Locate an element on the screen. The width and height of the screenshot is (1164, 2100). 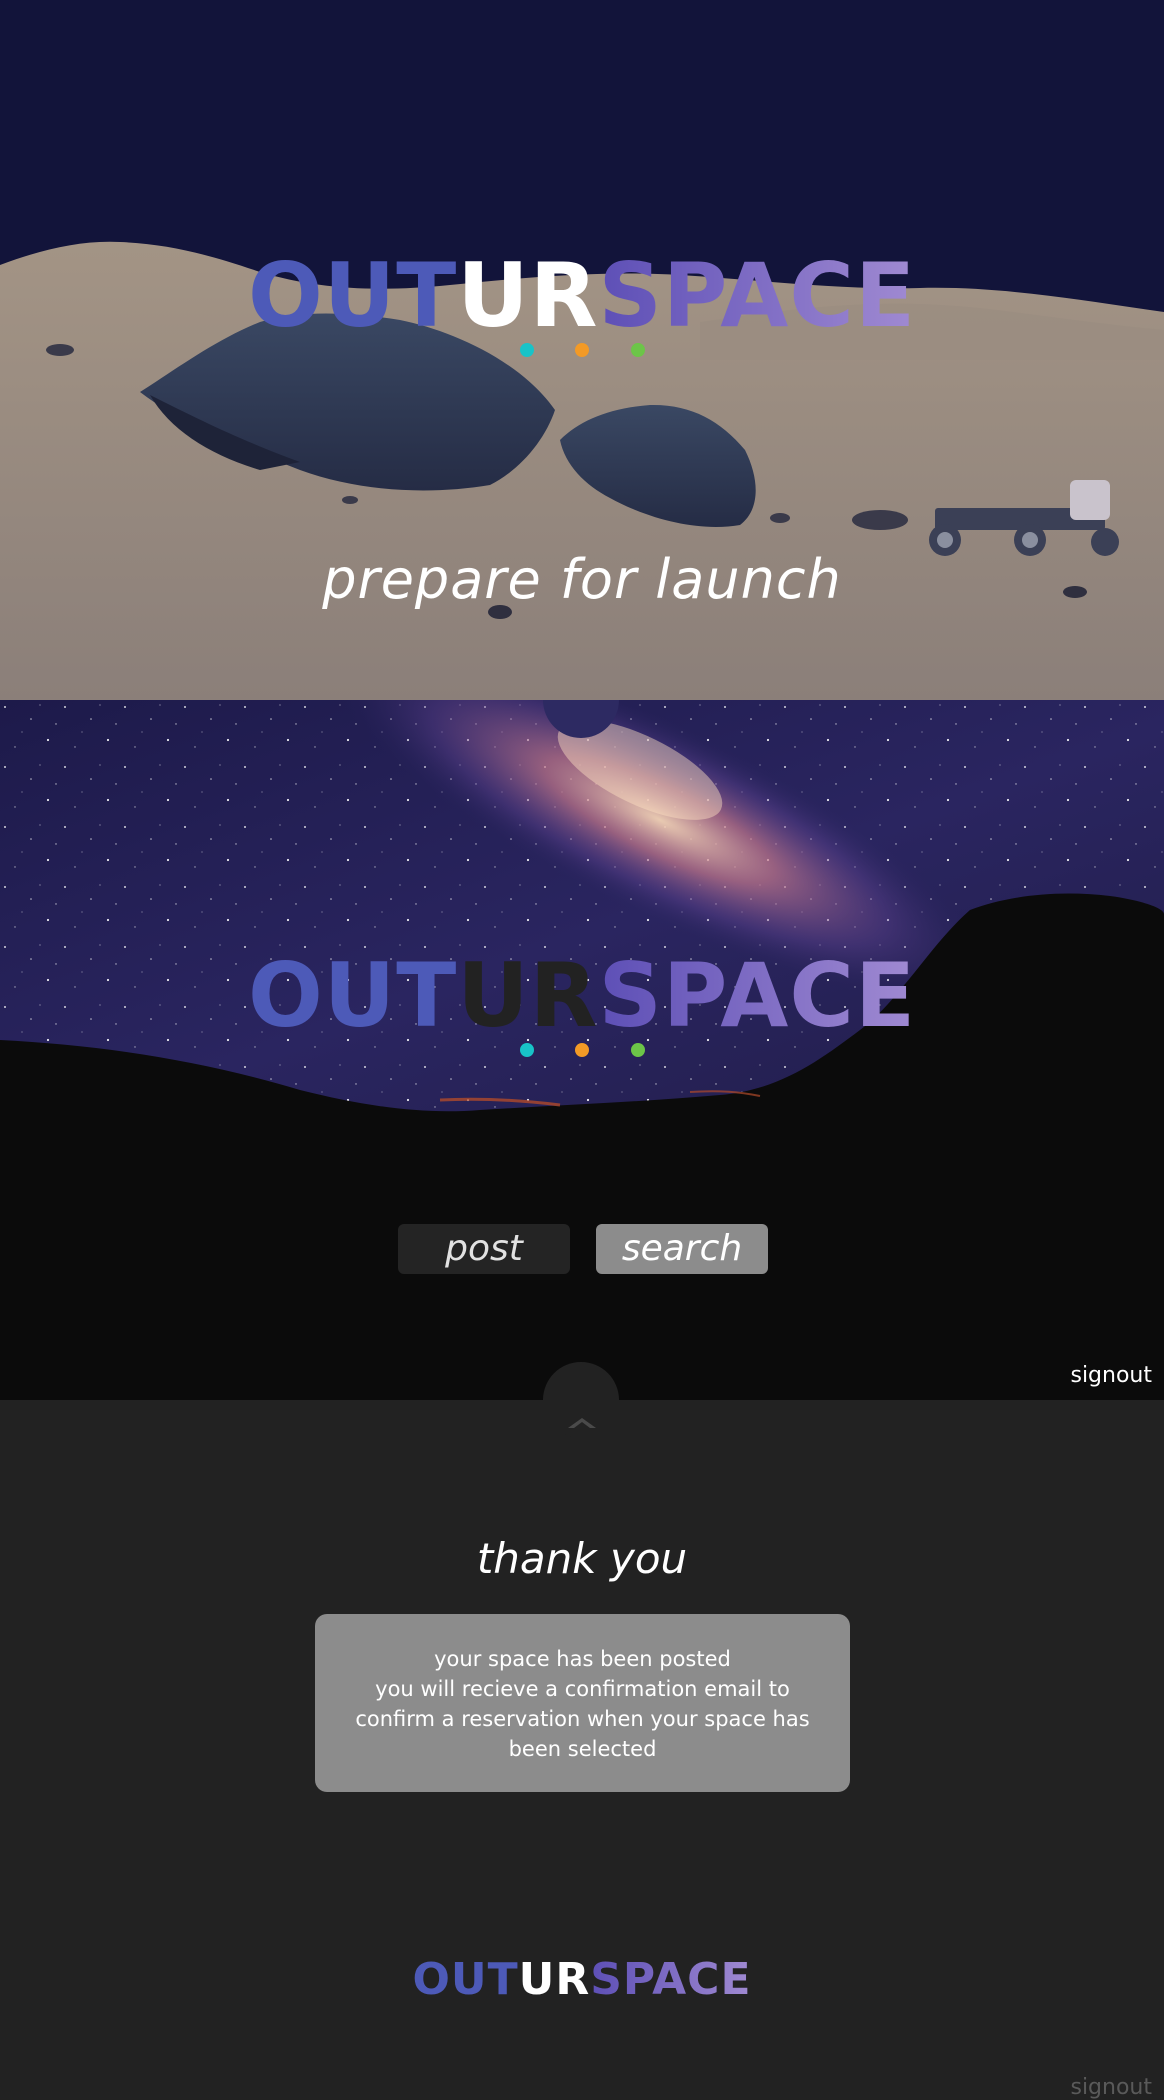
thank-you-title: thank you is located at coordinates (582, 1558).